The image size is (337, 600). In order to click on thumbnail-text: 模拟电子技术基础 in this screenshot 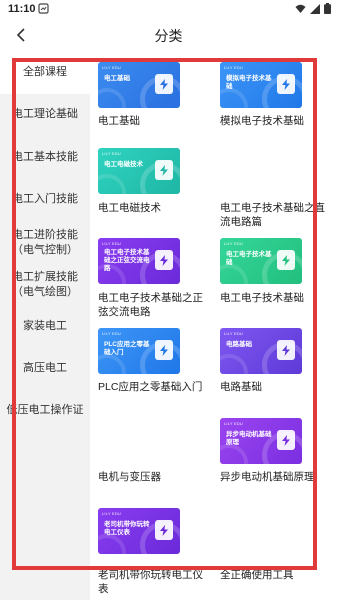, I will do `click(249, 82)`.